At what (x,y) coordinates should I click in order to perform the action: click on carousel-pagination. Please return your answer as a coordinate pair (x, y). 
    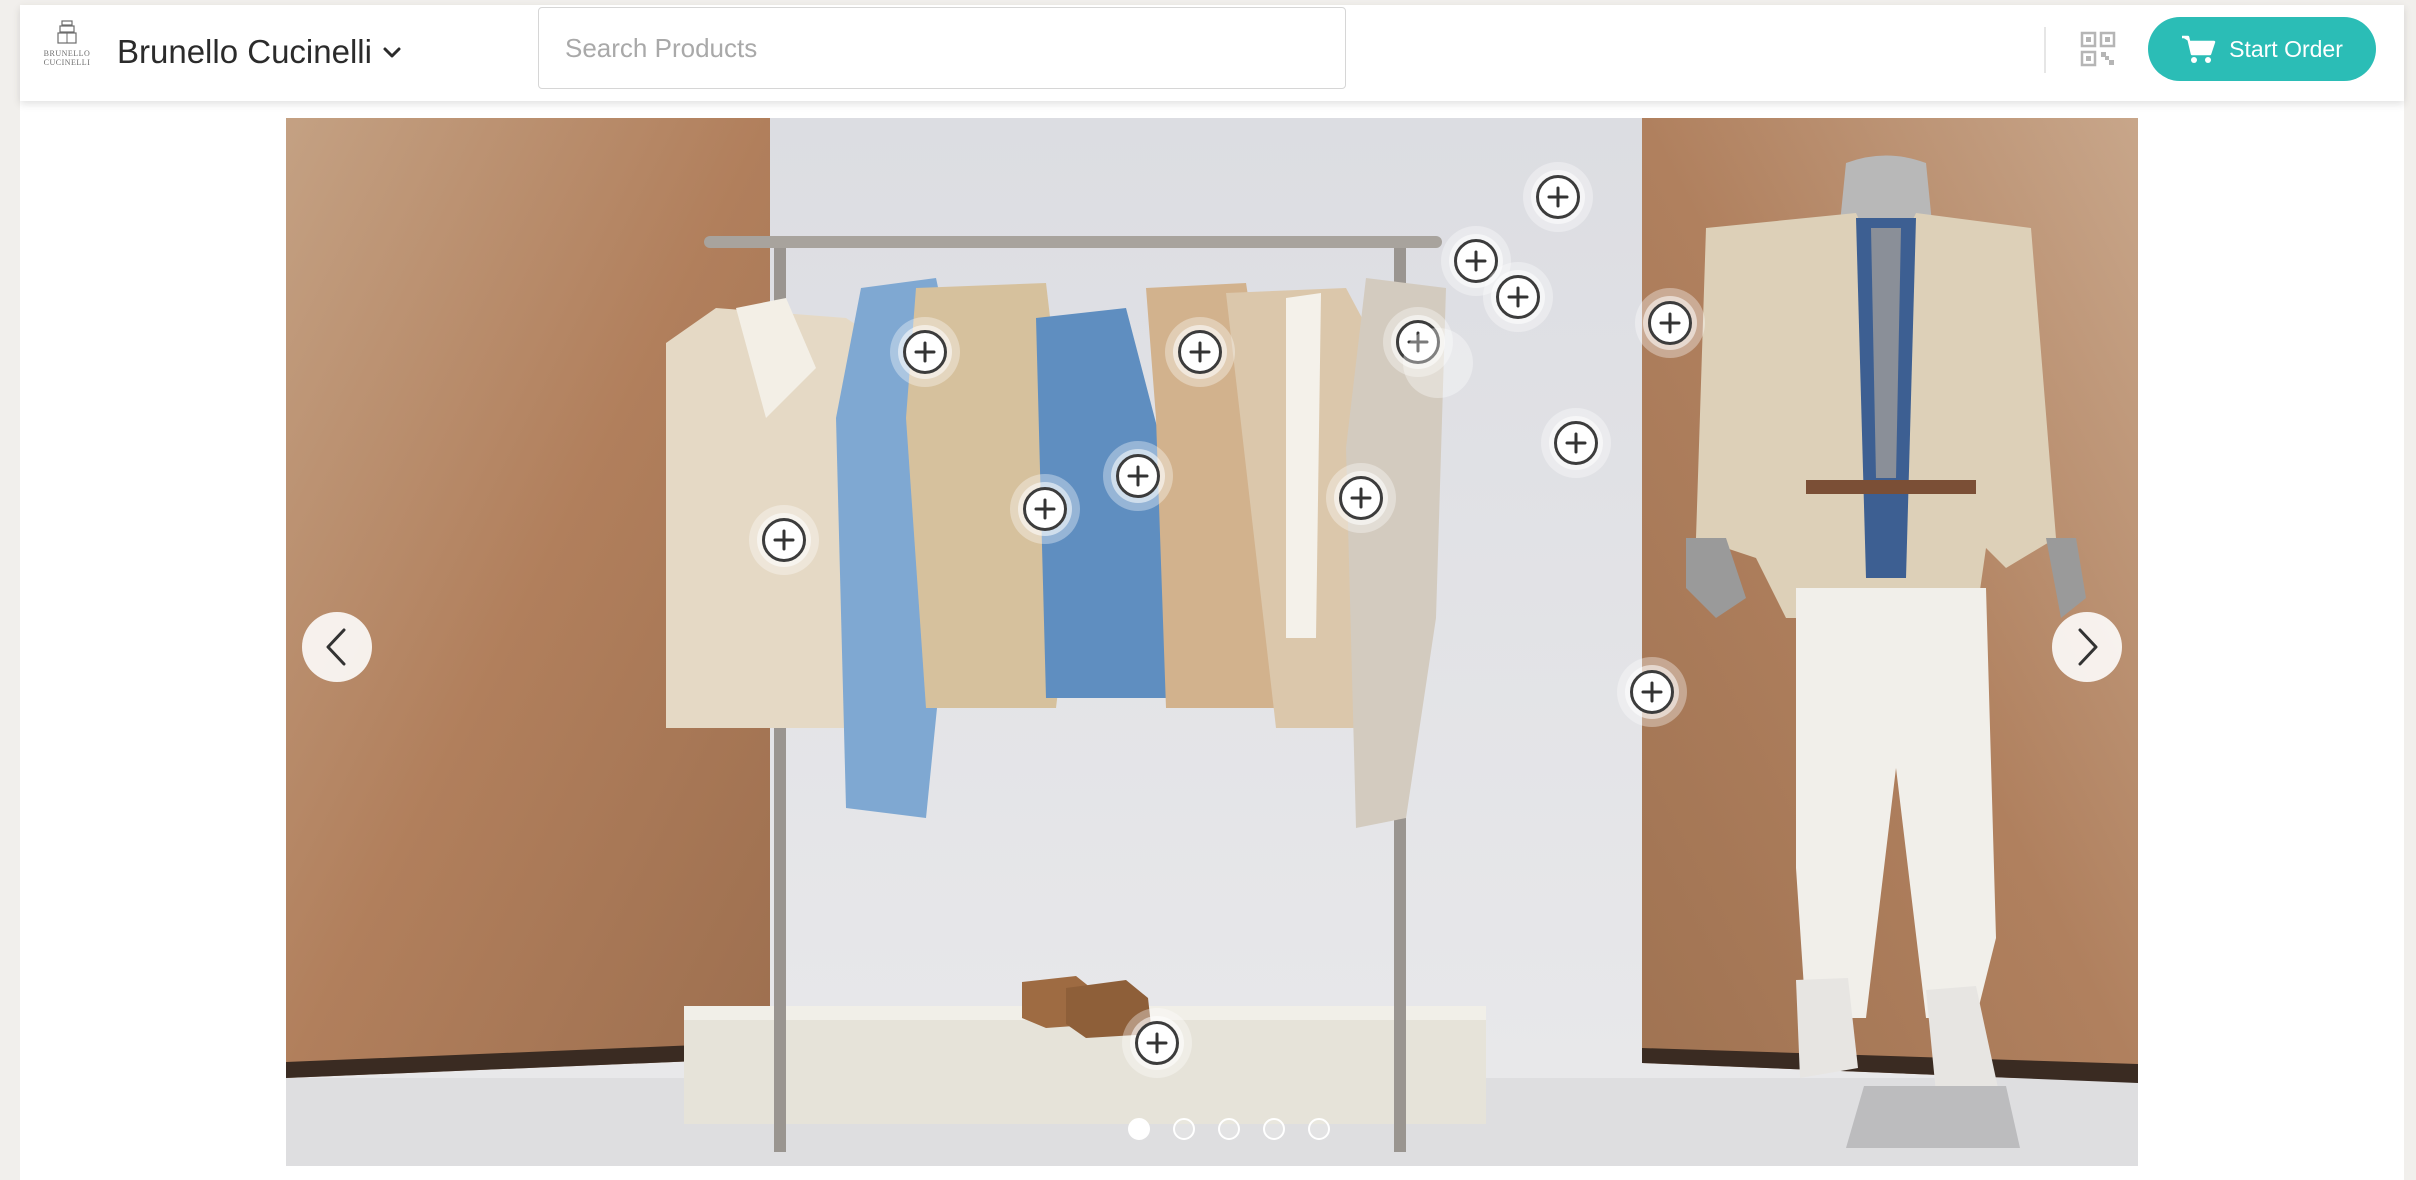
    Looking at the image, I should click on (1229, 1129).